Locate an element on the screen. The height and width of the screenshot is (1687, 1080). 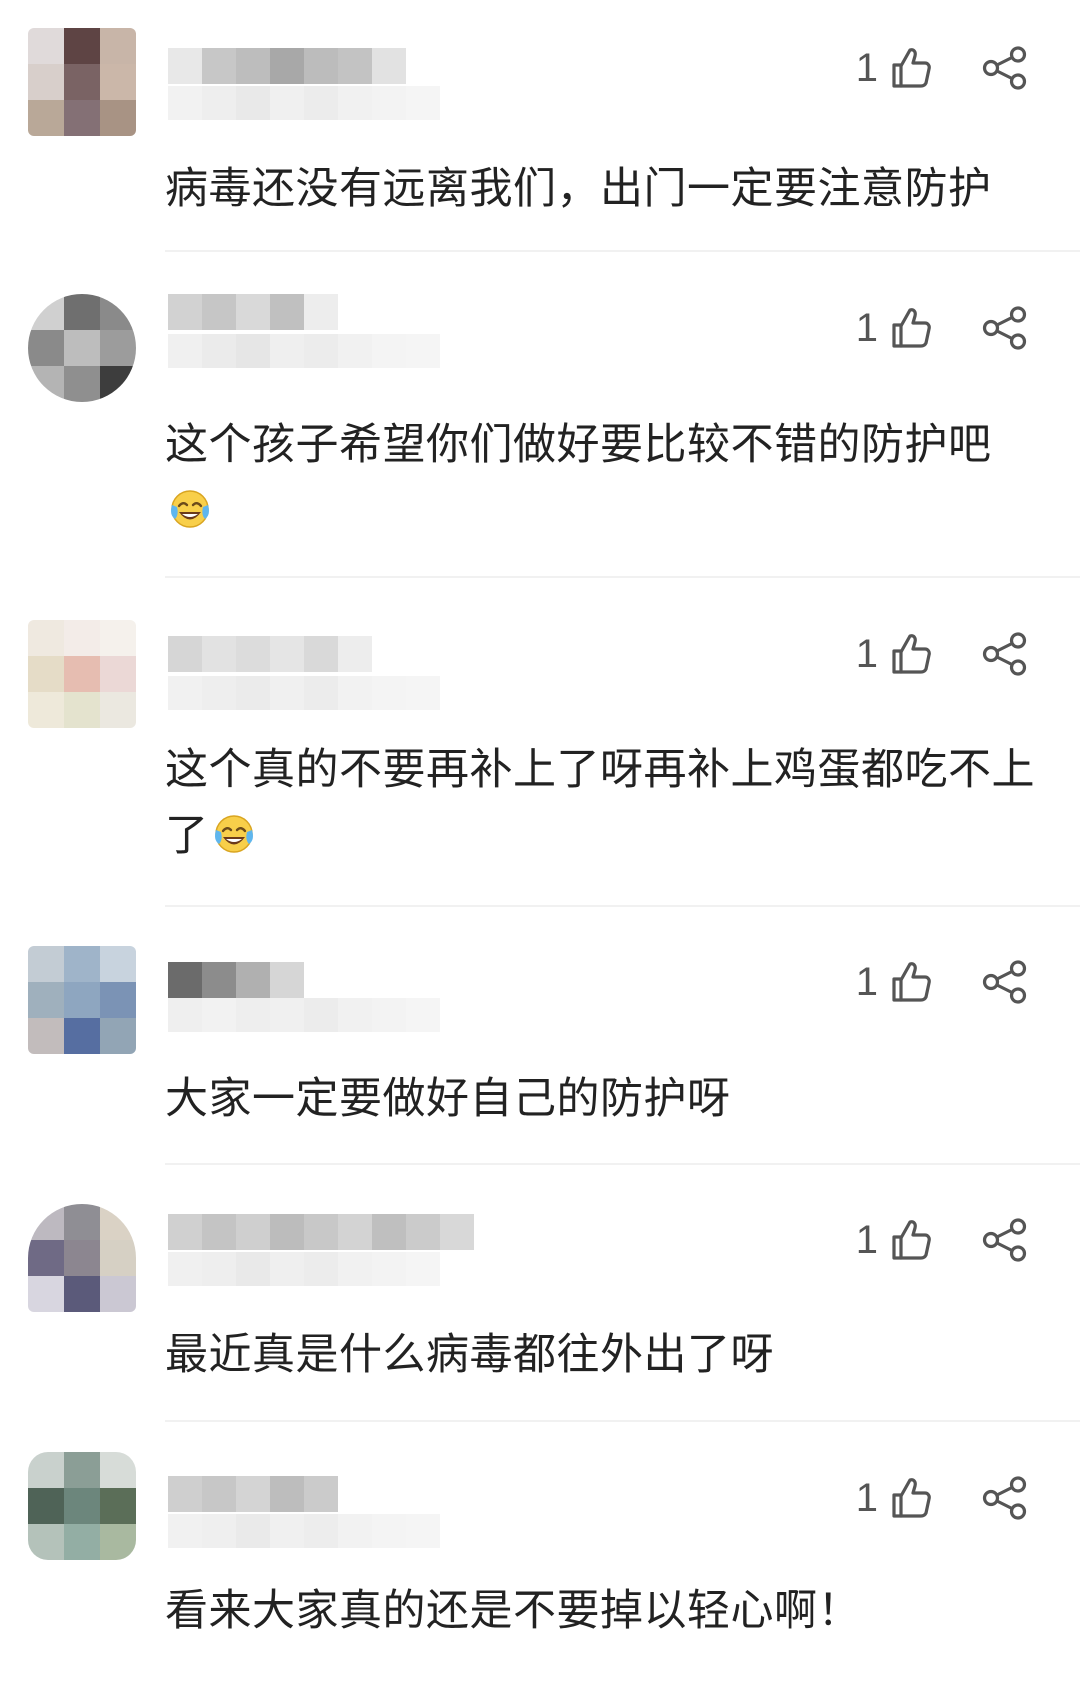
comment-text-content: 看来大家真的还是不要掉以轻心啊！ is located at coordinates (513, 1611).